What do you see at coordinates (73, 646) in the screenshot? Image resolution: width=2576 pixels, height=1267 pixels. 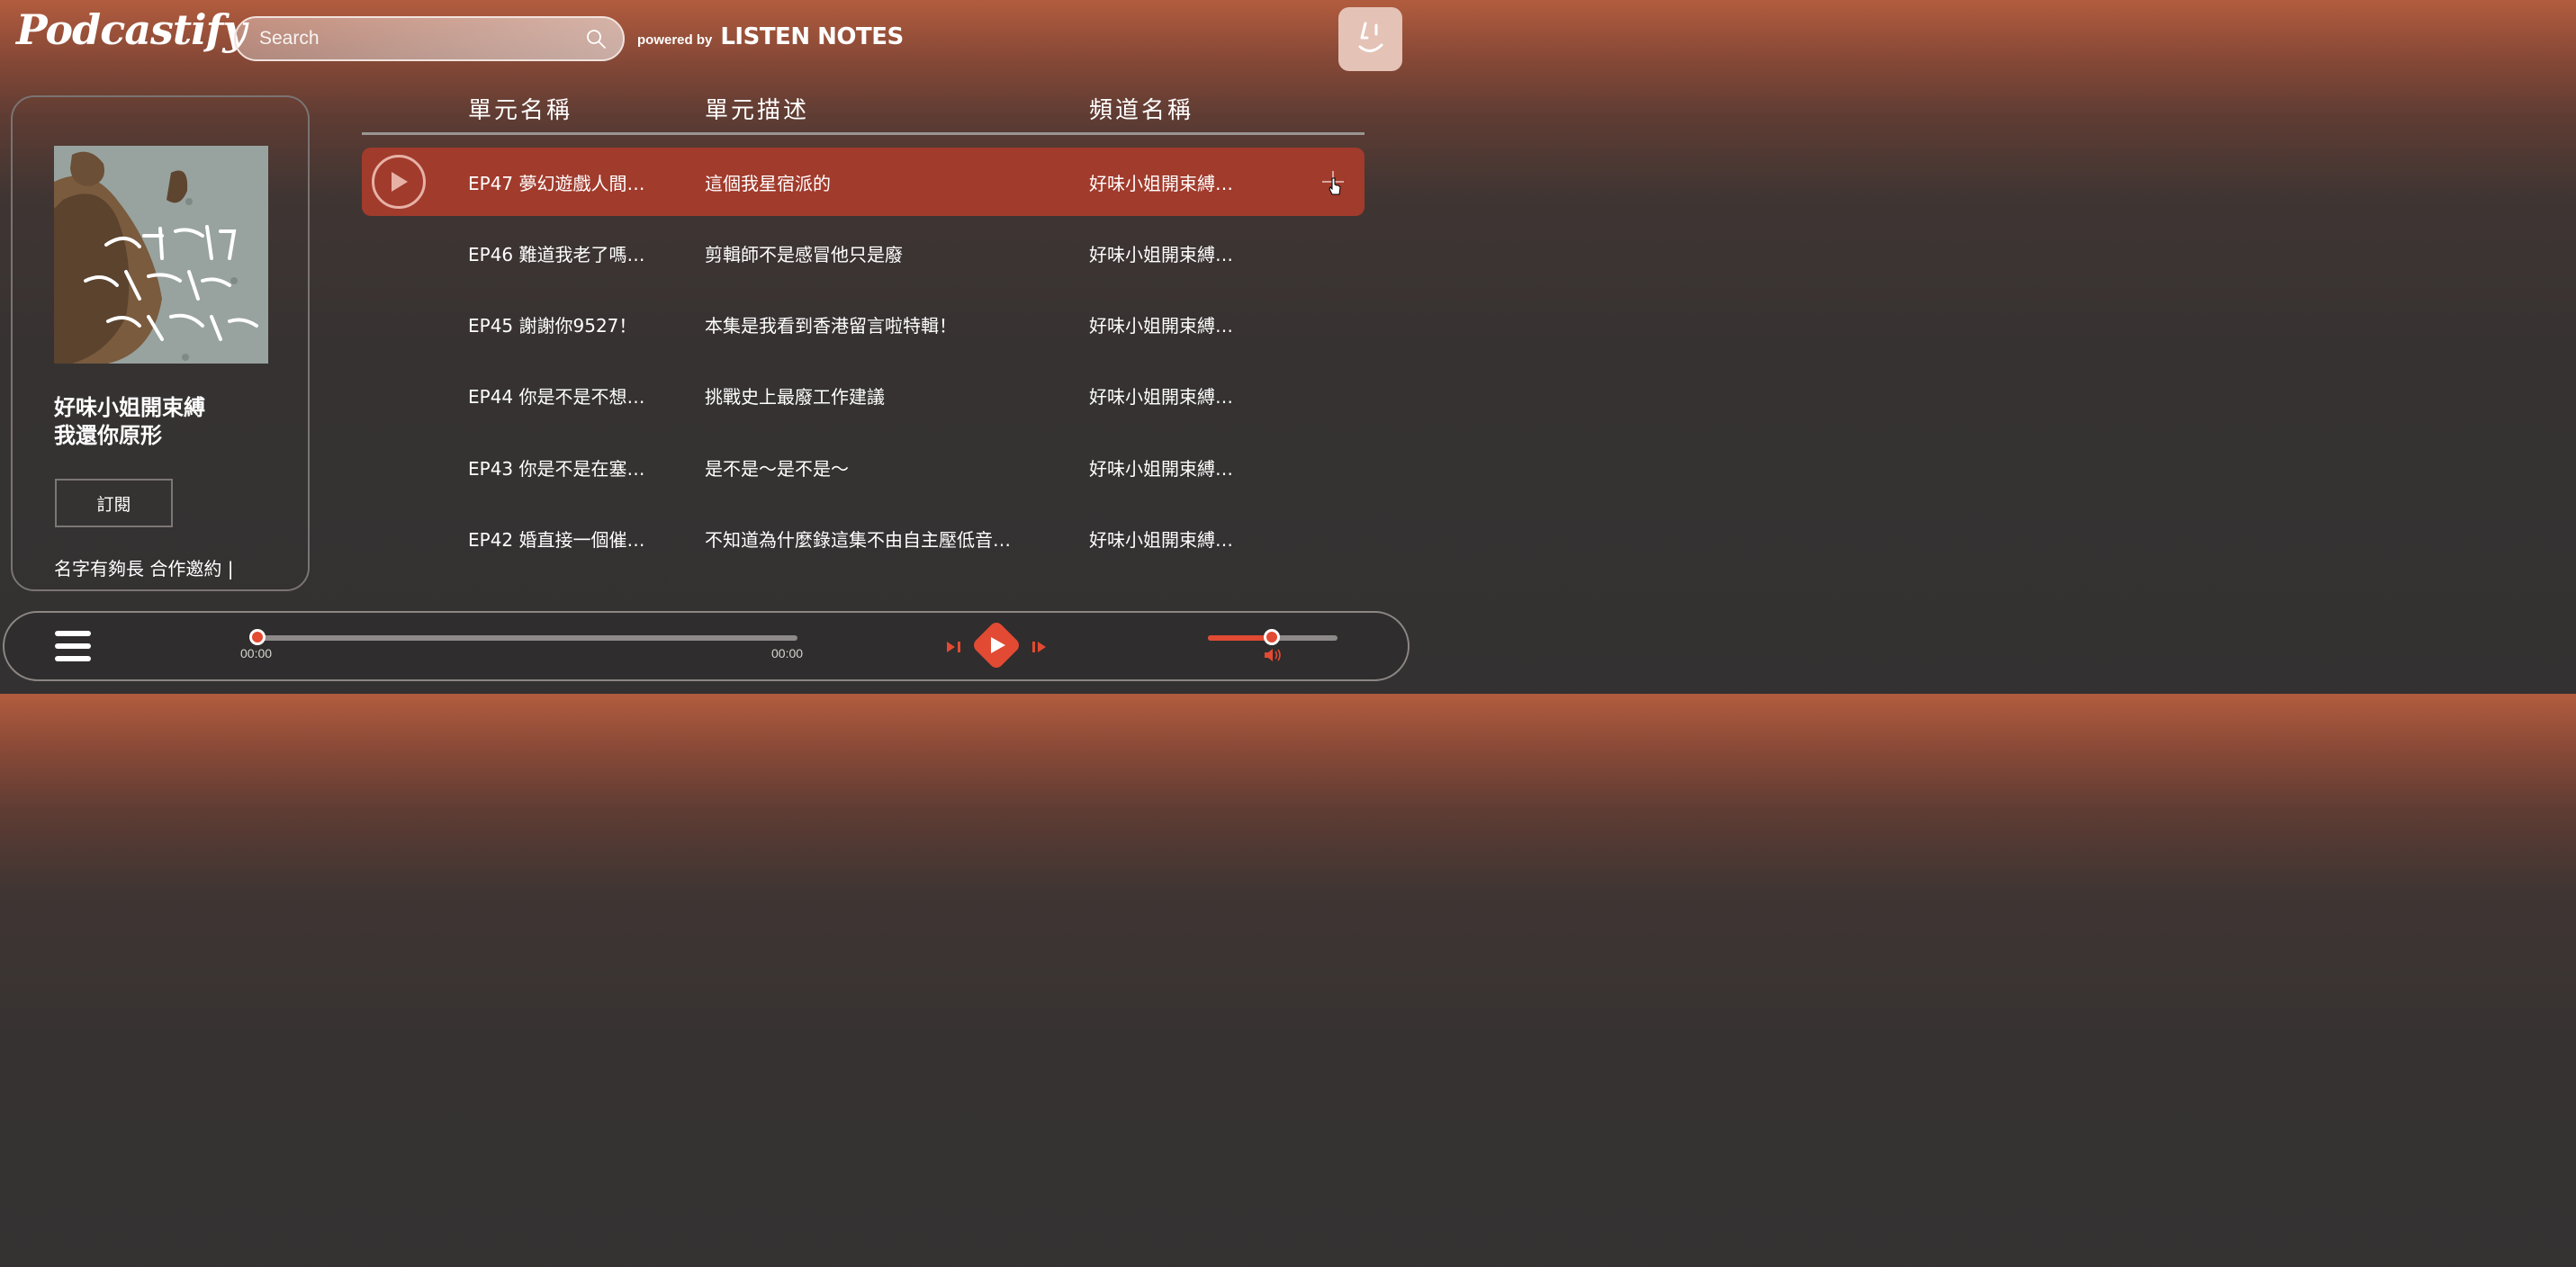 I see `menu-icon` at bounding box center [73, 646].